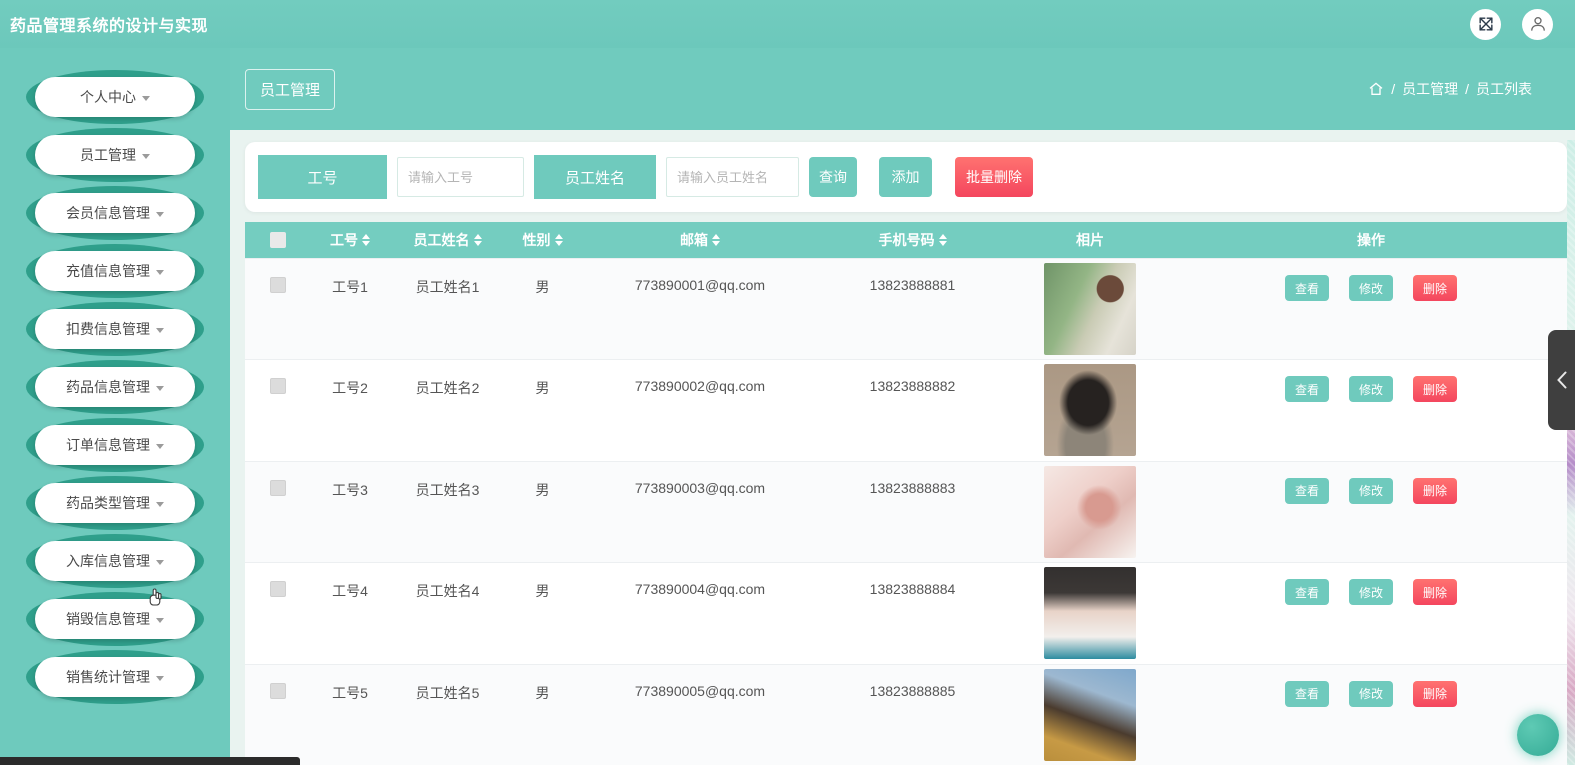 This screenshot has height=765, width=1575. Describe the element at coordinates (344, 240) in the screenshot. I see `column-header-label: 工号` at that location.